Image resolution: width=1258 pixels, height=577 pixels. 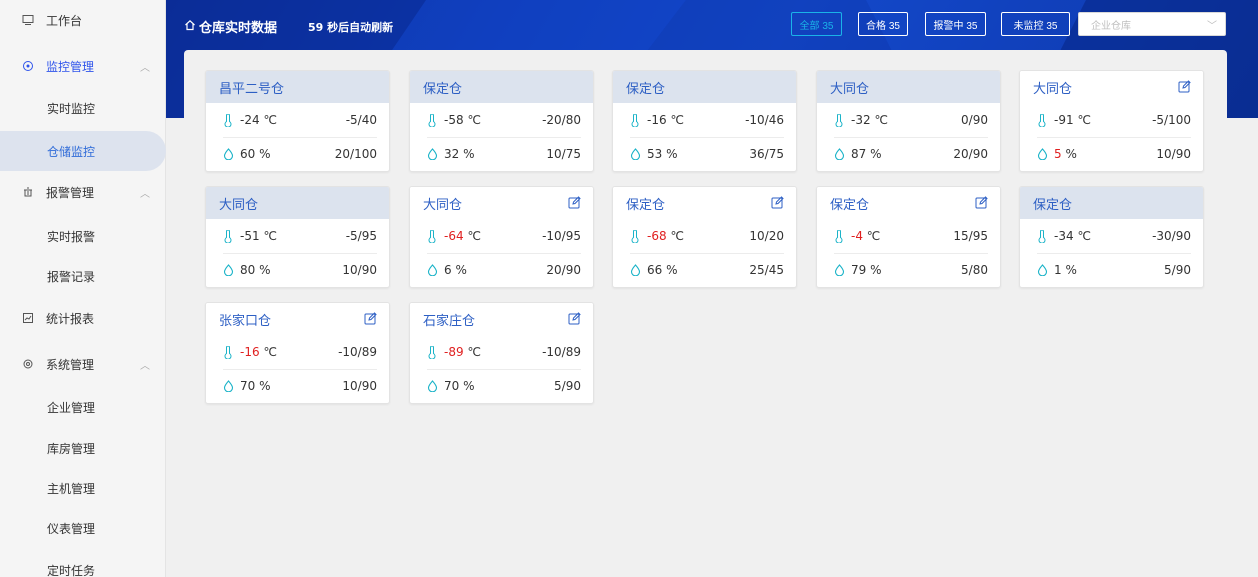 I want to click on temperature-range: -20/80, so click(x=561, y=120).